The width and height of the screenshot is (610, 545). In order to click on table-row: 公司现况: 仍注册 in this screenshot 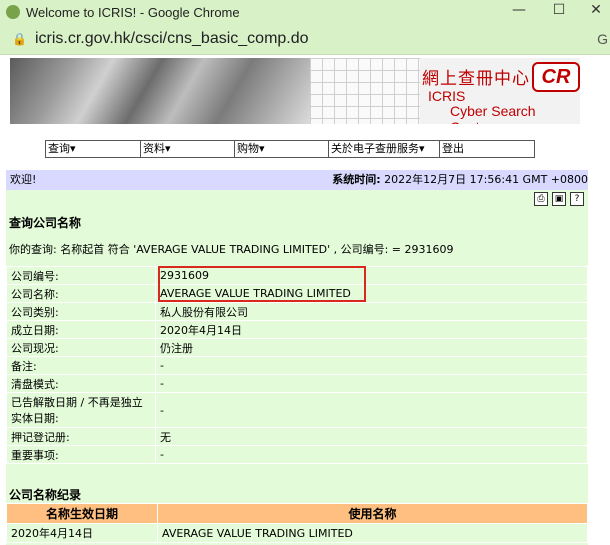, I will do `click(297, 347)`.